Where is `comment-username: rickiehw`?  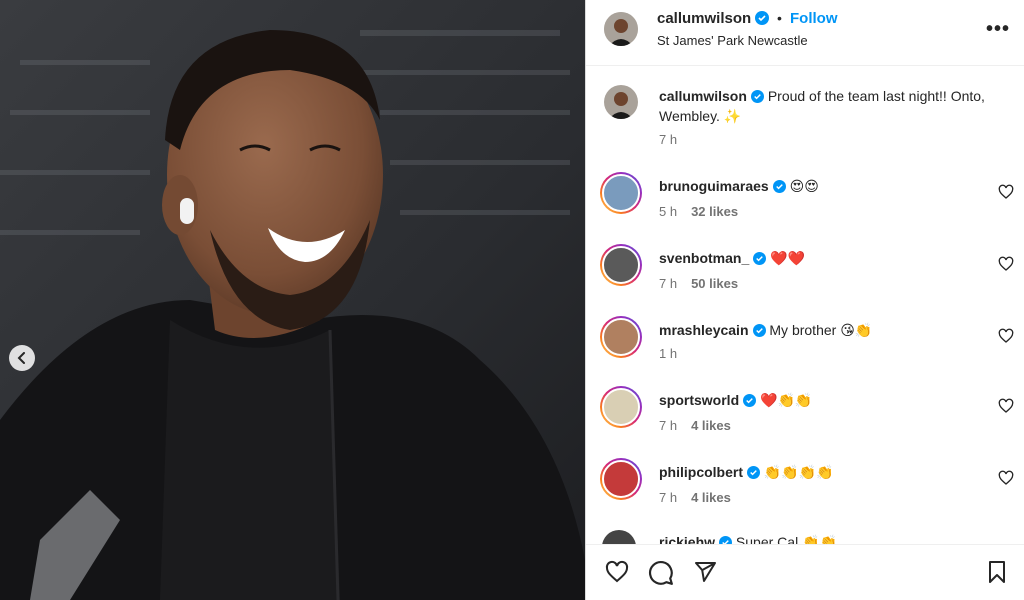
comment-username: rickiehw is located at coordinates (687, 539).